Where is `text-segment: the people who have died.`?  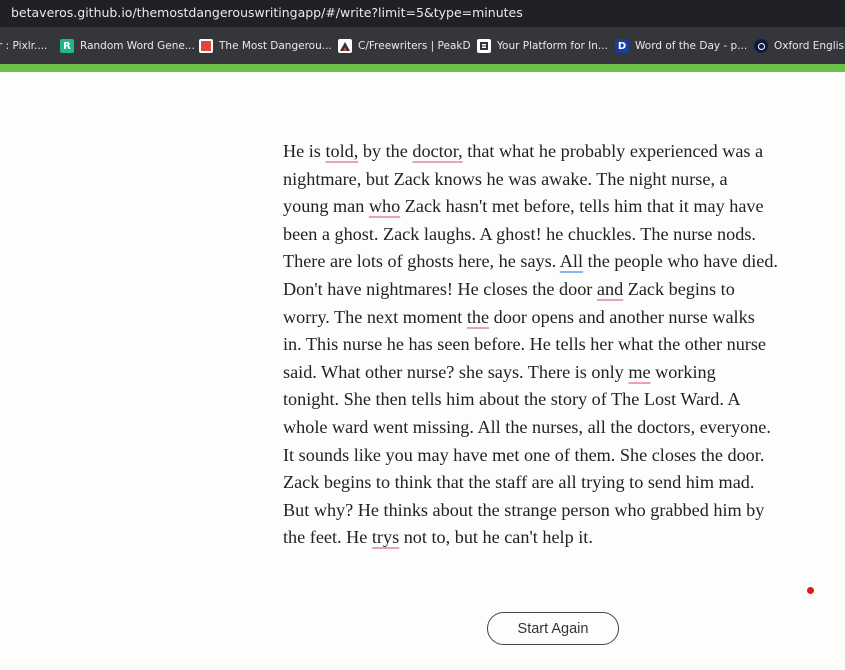 text-segment: the people who have died. is located at coordinates (680, 261).